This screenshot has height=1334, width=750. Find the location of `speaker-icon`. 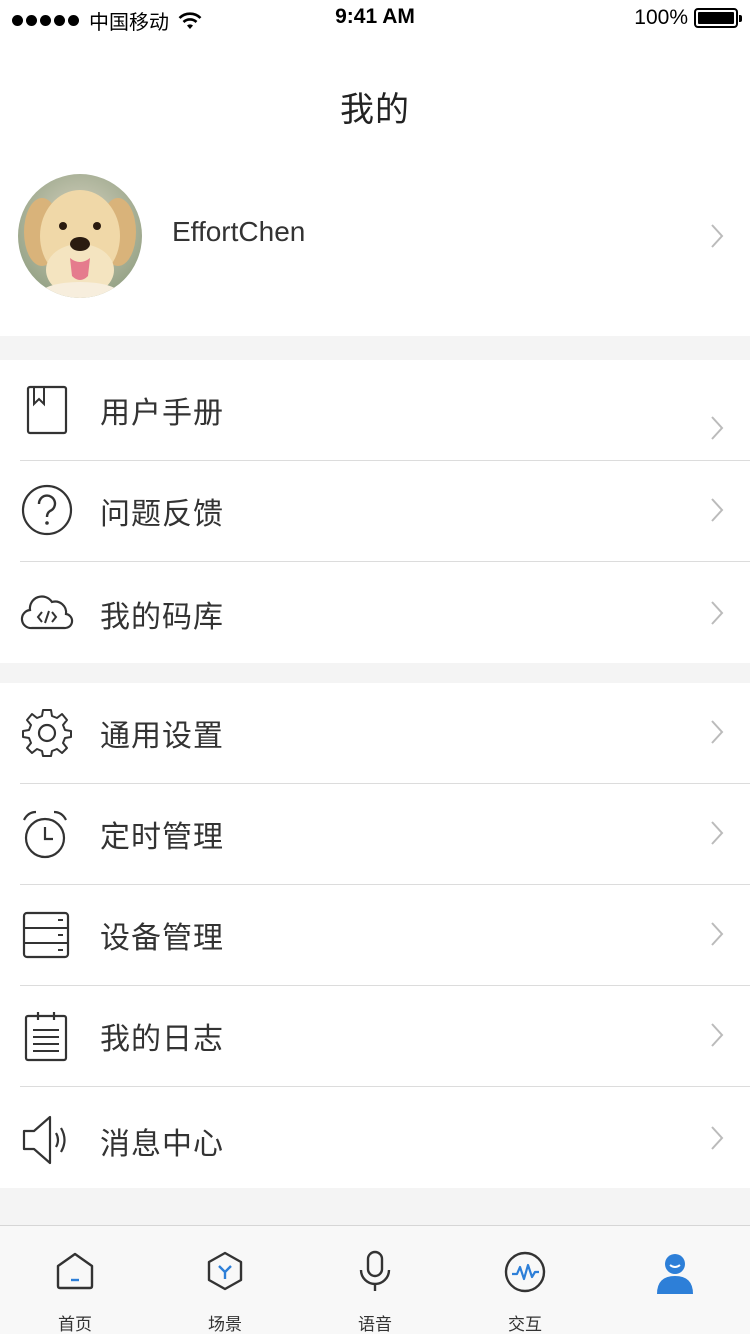

speaker-icon is located at coordinates (44, 1140).